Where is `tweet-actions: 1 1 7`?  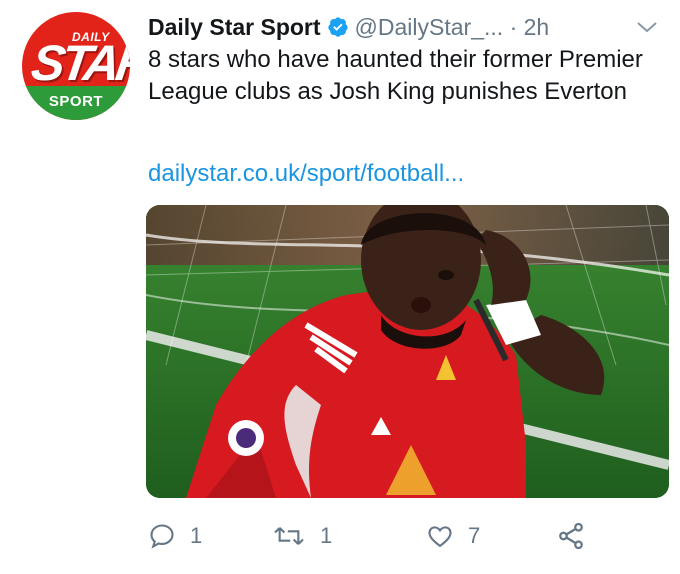 tweet-actions: 1 1 7 is located at coordinates (378, 536).